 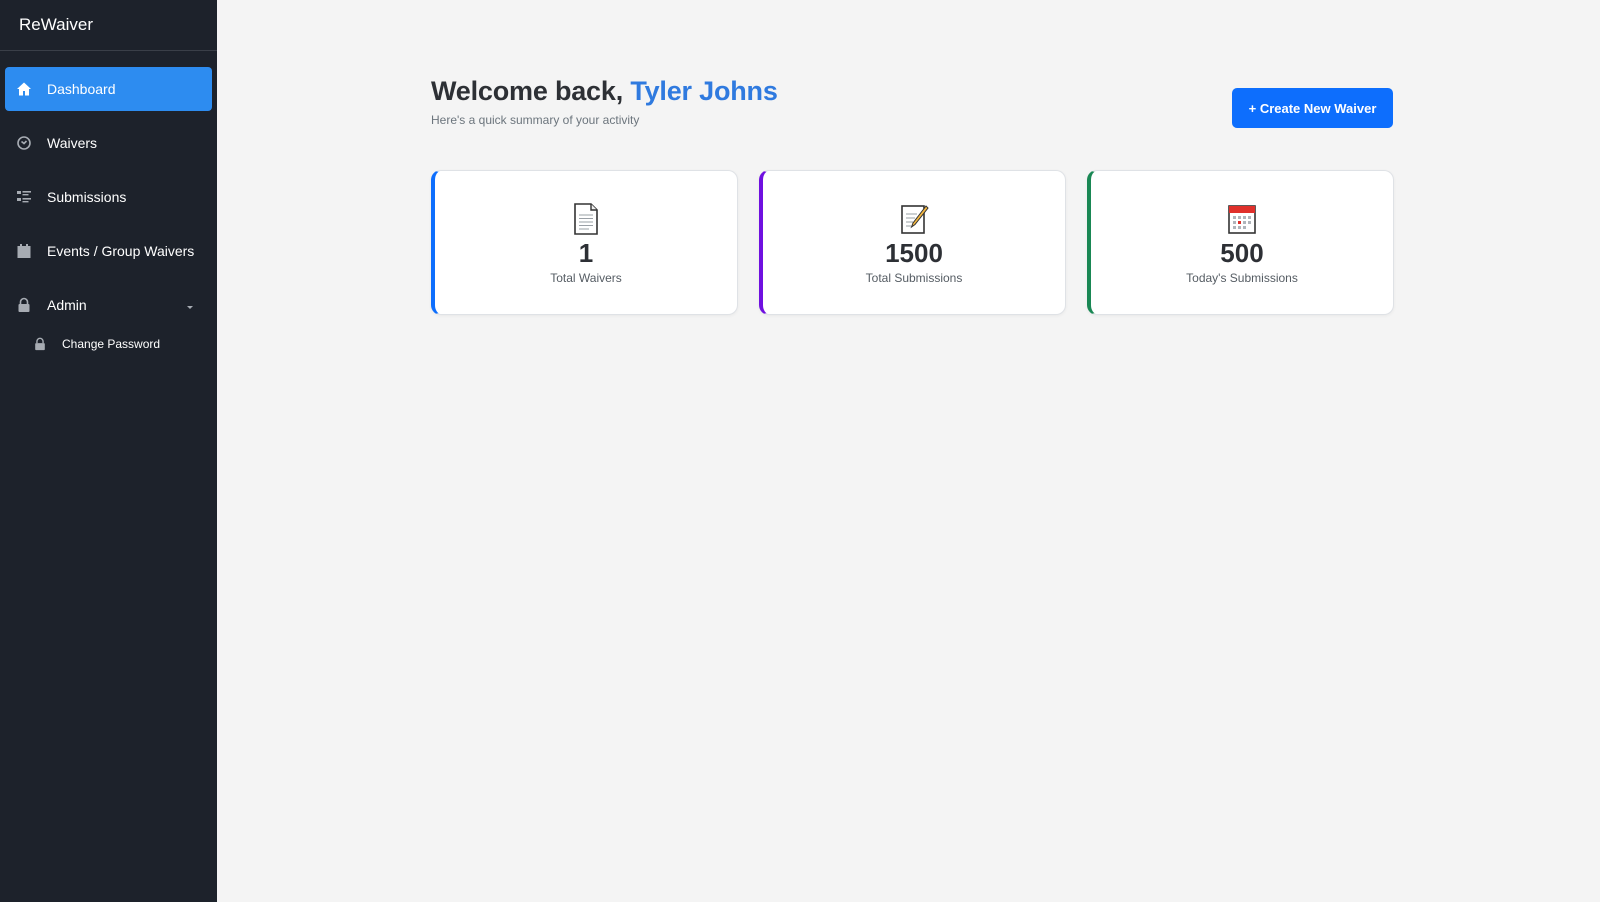 What do you see at coordinates (81, 89) in the screenshot?
I see `sidebar-item-label: Dashboard` at bounding box center [81, 89].